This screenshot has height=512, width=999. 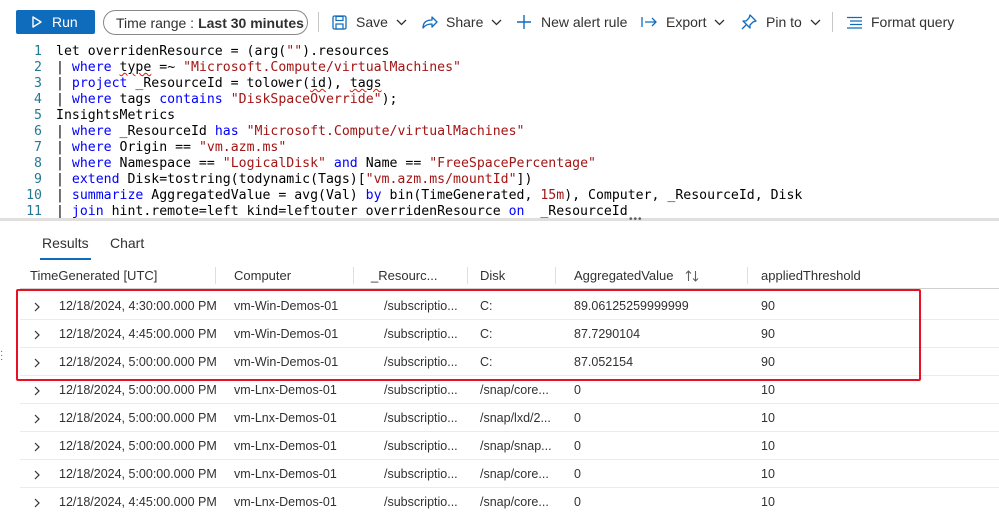 What do you see at coordinates (692, 276) in the screenshot?
I see `sort-arrows-icon` at bounding box center [692, 276].